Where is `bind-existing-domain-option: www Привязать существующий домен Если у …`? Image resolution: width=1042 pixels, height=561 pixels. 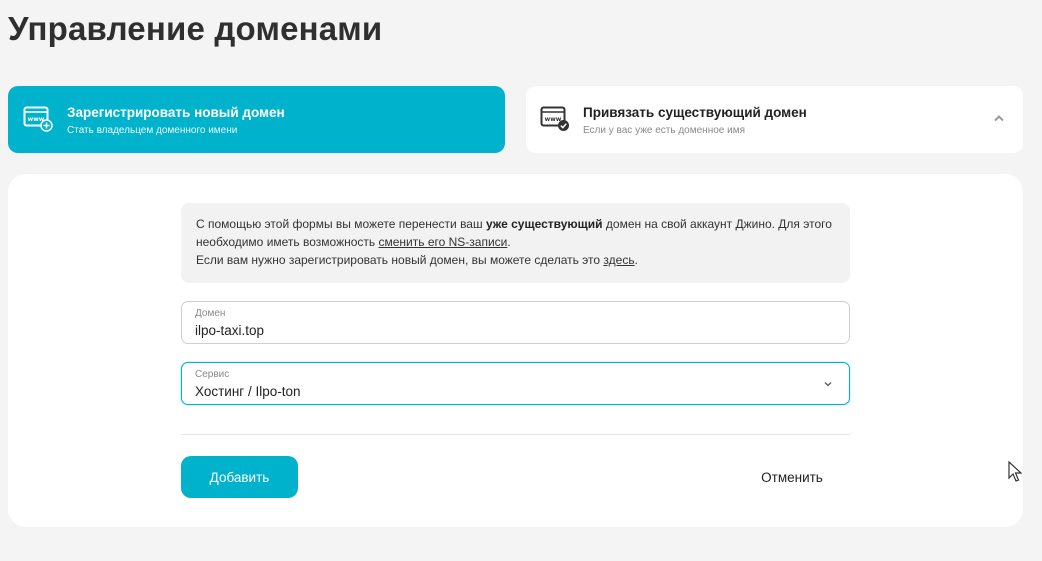 bind-existing-domain-option: www Привязать существующий домен Если у … is located at coordinates (774, 119).